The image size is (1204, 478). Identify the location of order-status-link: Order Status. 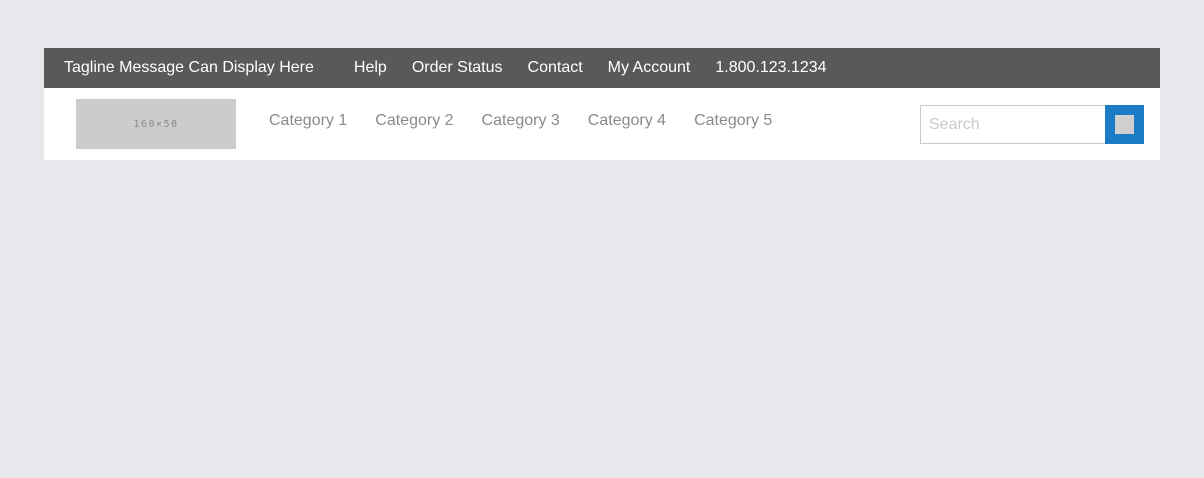
(457, 68).